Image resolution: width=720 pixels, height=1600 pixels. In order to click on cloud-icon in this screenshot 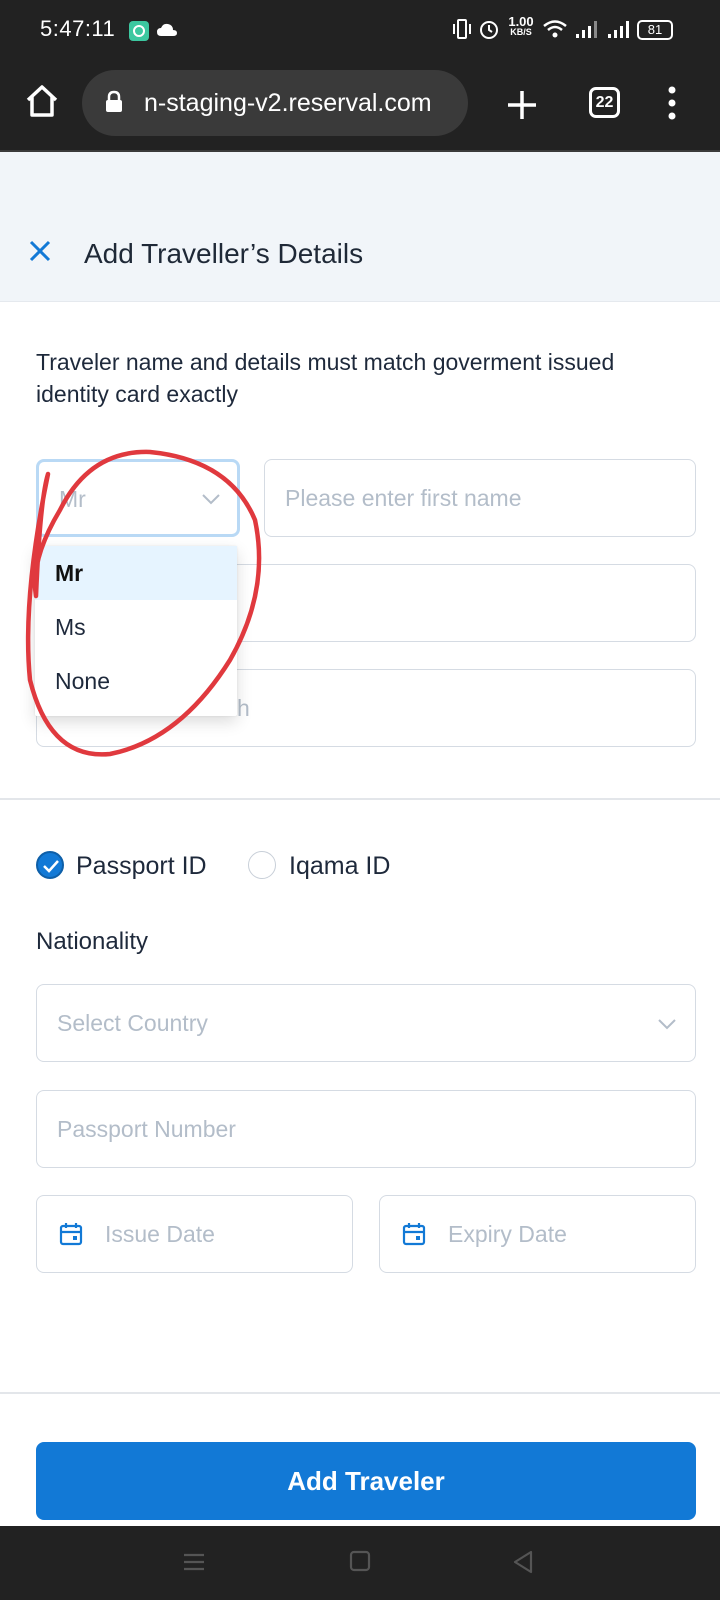, I will do `click(167, 29)`.